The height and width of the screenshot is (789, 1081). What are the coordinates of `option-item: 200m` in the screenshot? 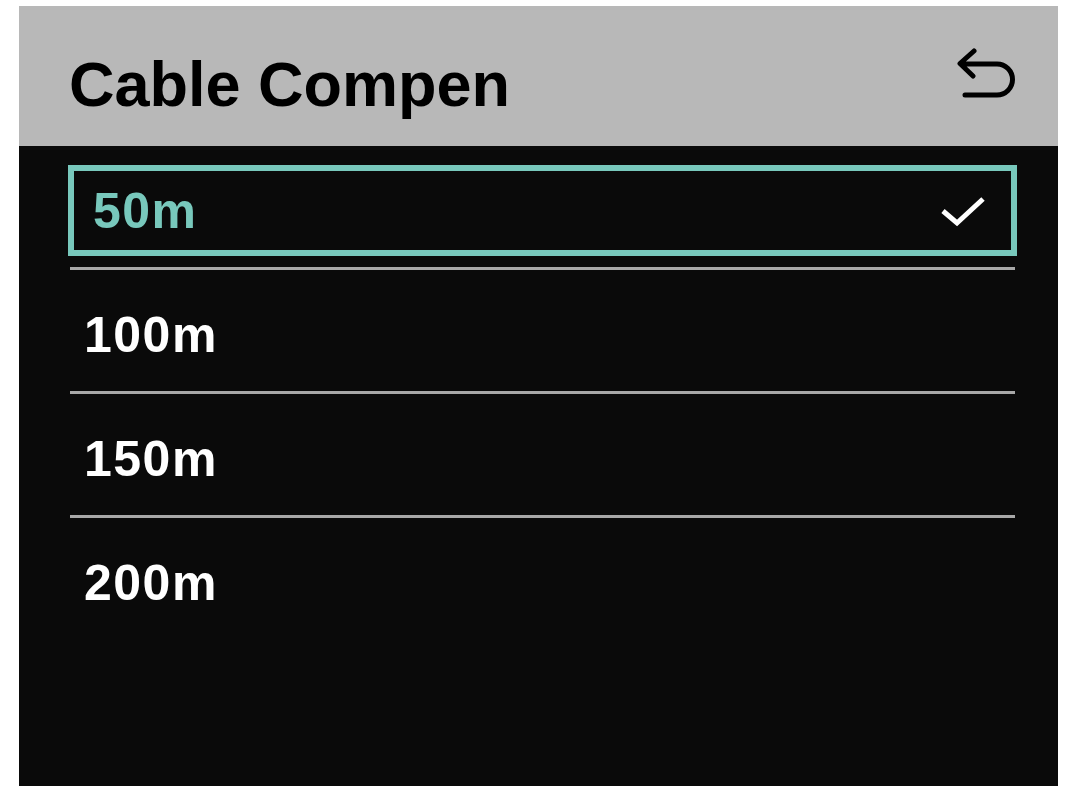 It's located at (542, 582).